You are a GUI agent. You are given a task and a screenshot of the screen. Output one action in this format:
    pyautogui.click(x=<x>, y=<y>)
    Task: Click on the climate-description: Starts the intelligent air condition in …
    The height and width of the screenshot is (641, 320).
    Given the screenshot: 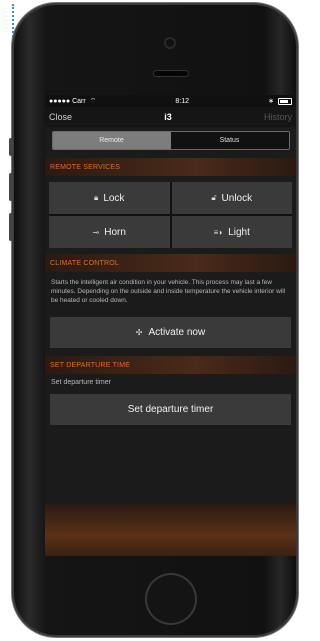 What is the action you would take?
    pyautogui.click(x=168, y=291)
    